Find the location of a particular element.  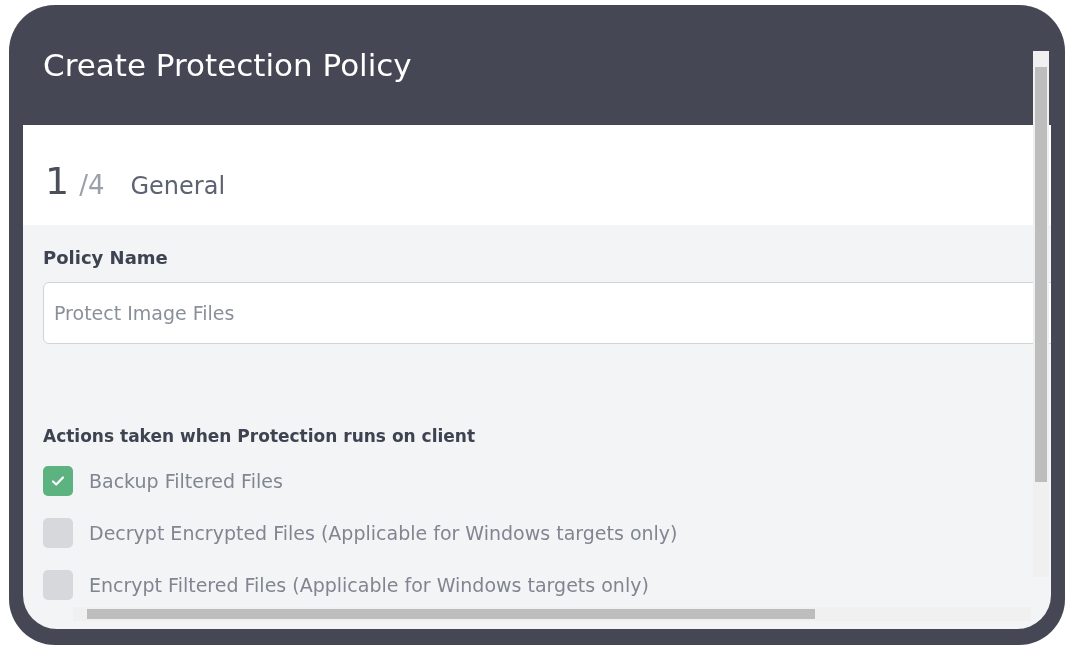

check-icon is located at coordinates (58, 481).